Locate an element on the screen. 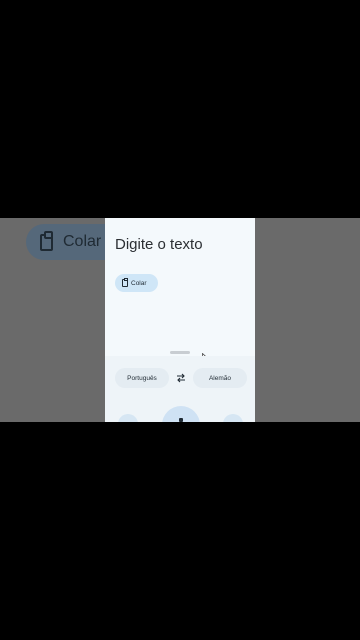 This screenshot has height=640, width=360. input-placeholder: Digite o texto is located at coordinates (159, 244).